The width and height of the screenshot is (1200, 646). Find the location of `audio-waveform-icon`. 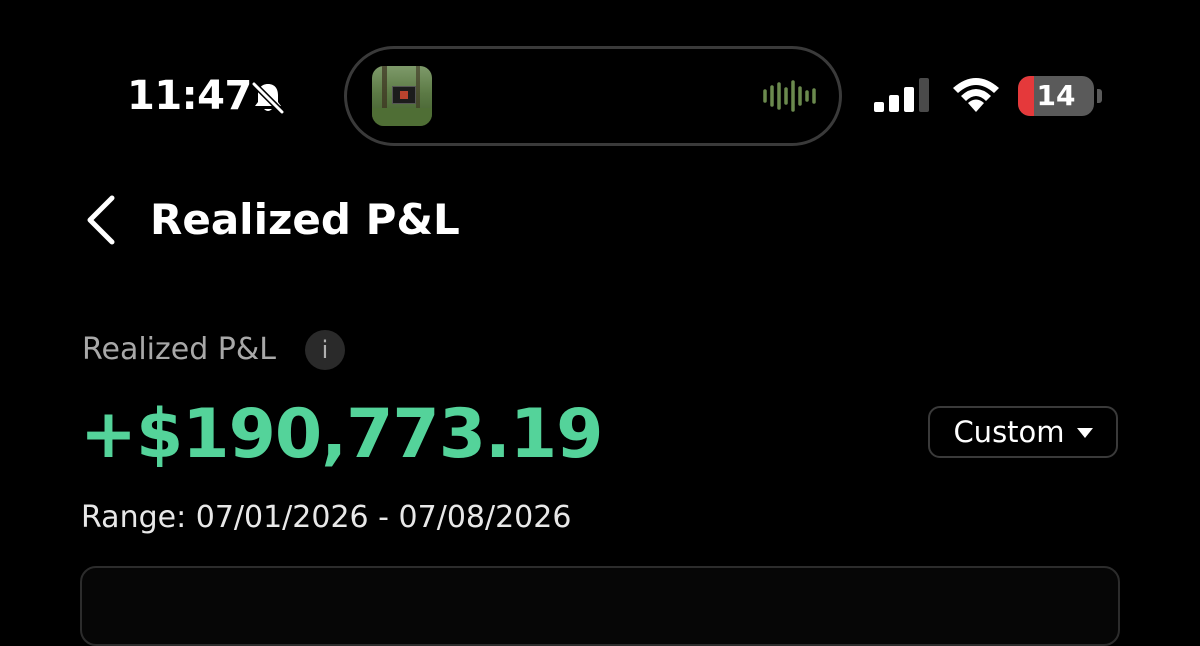

audio-waveform-icon is located at coordinates (789, 96).